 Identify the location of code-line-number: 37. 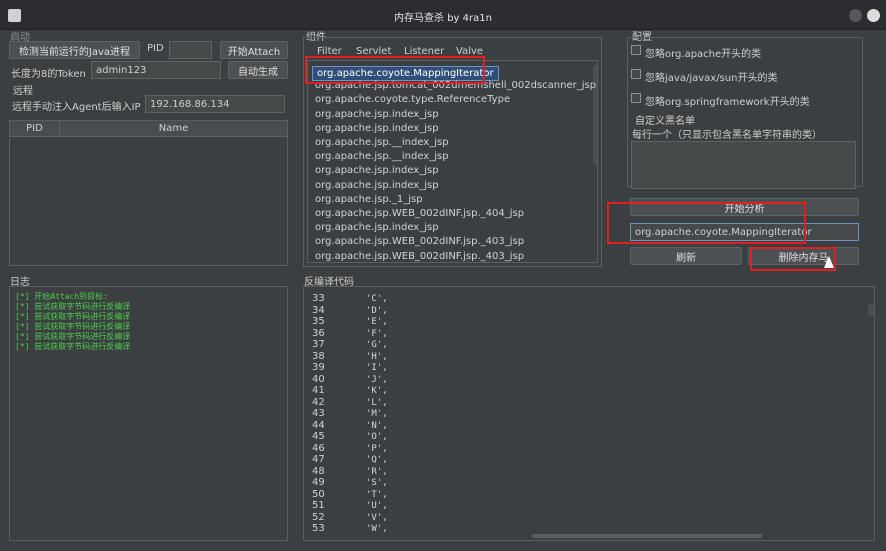
(318, 344).